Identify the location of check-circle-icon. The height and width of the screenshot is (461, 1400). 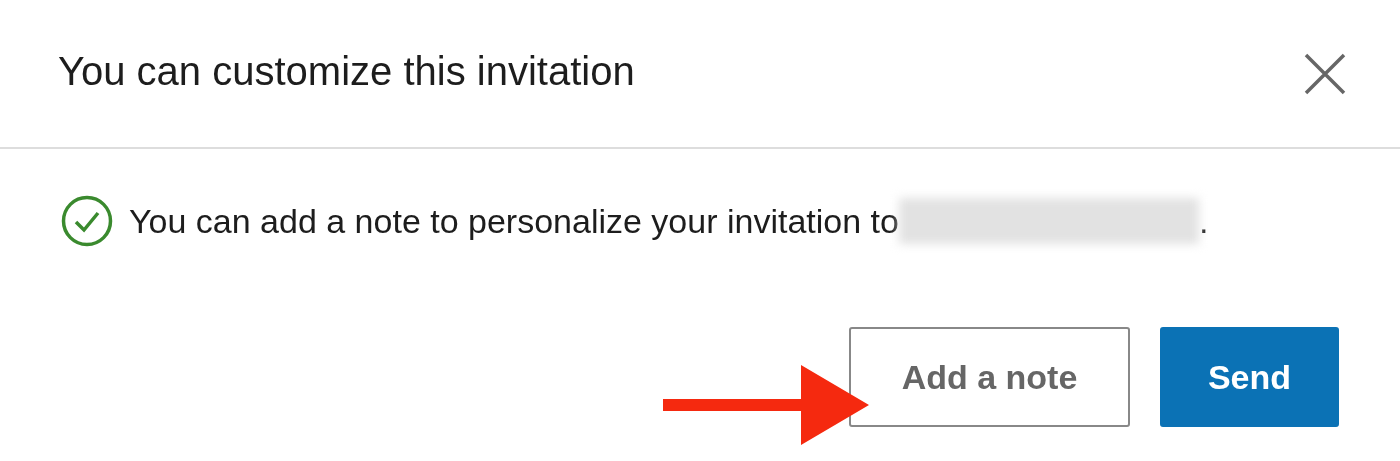
(87, 221).